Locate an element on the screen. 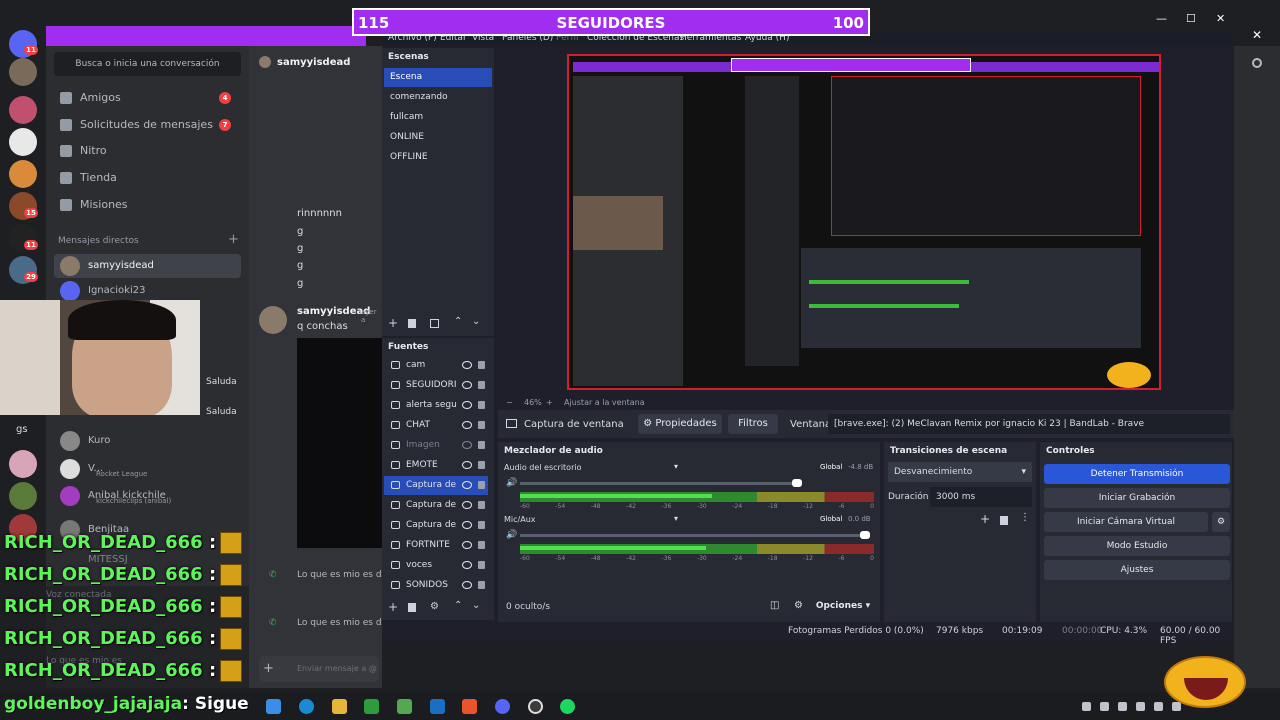  source-item: Imagen is located at coordinates (436, 445).